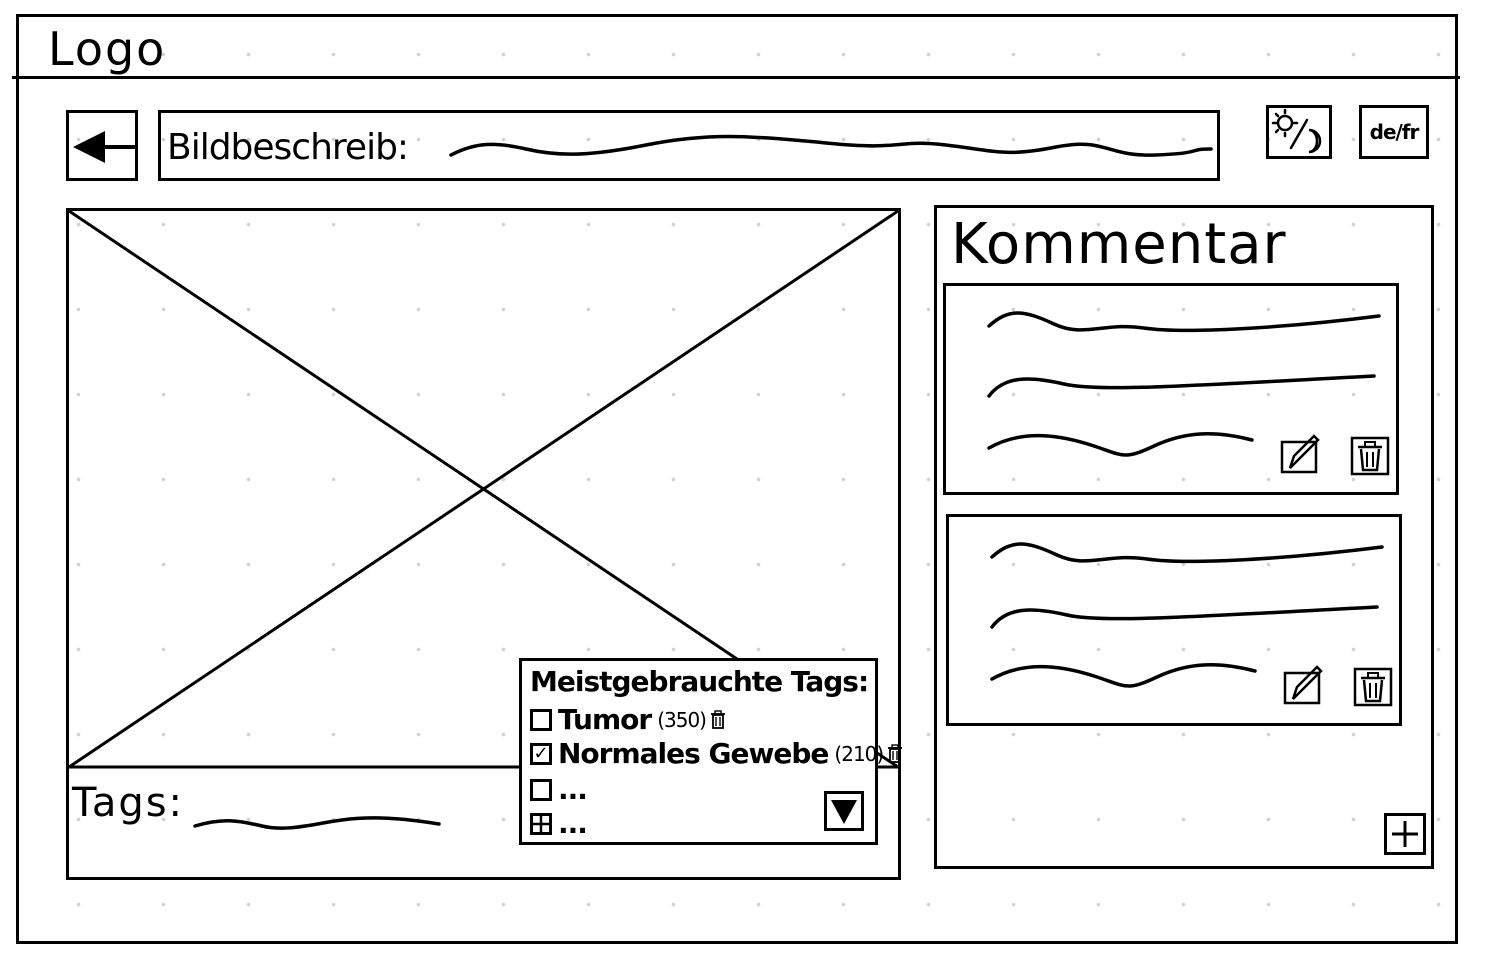  I want to click on description-value-scribble, so click(831, 145).